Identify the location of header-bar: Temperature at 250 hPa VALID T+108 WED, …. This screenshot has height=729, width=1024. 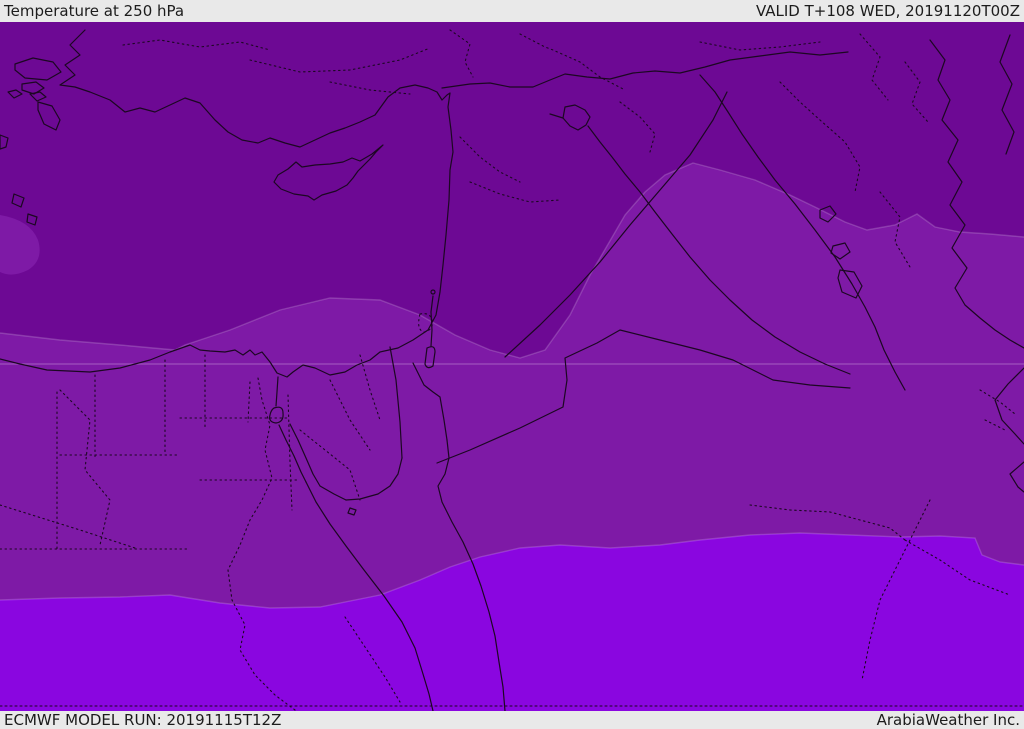
(512, 11).